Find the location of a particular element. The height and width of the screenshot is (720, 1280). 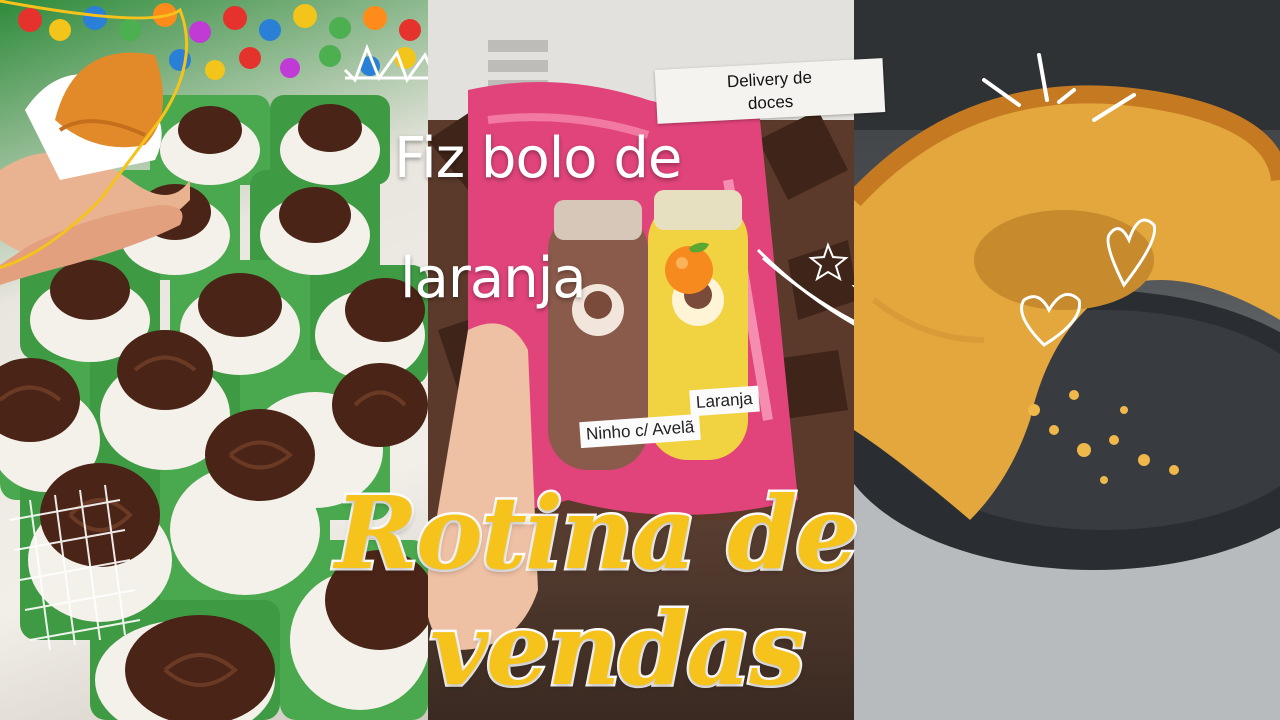

headline-line-1: Fiz bolo de is located at coordinates (538, 158).